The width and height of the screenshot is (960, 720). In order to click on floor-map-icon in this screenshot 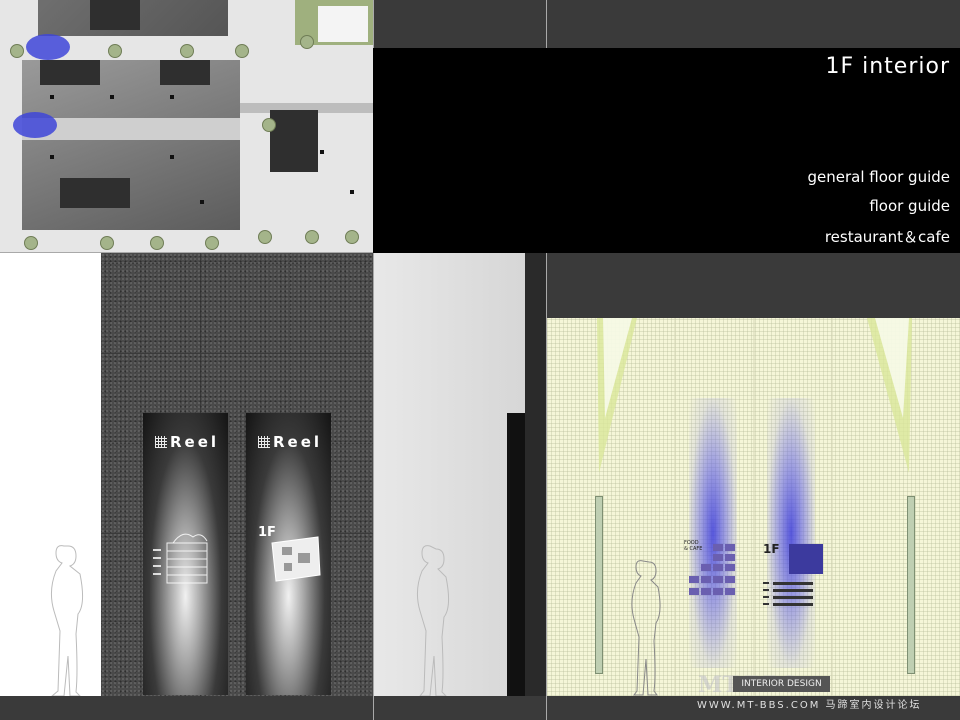, I will do `click(296, 559)`.